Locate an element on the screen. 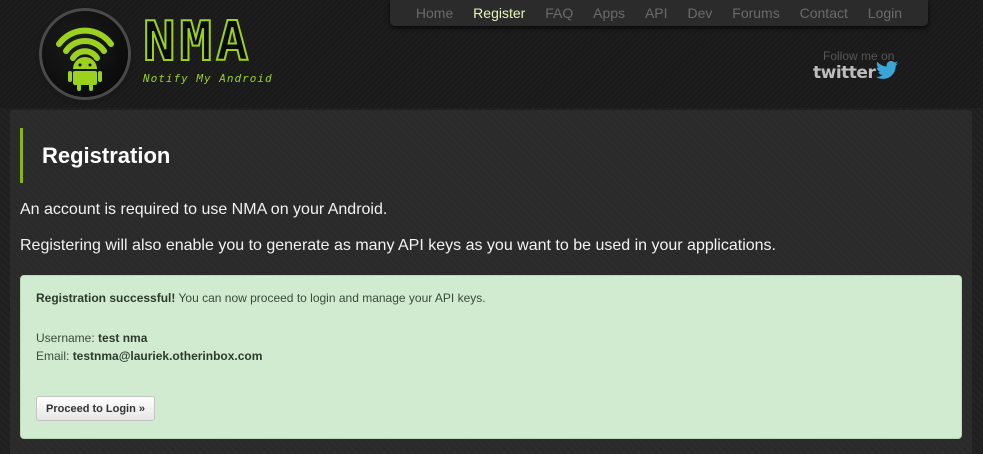  username-value: test nma is located at coordinates (123, 338).